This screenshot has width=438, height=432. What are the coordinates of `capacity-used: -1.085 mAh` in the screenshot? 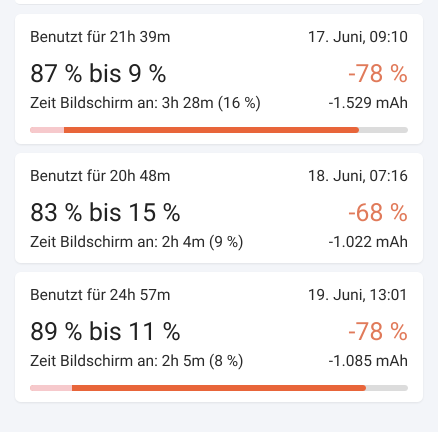 It's located at (368, 361).